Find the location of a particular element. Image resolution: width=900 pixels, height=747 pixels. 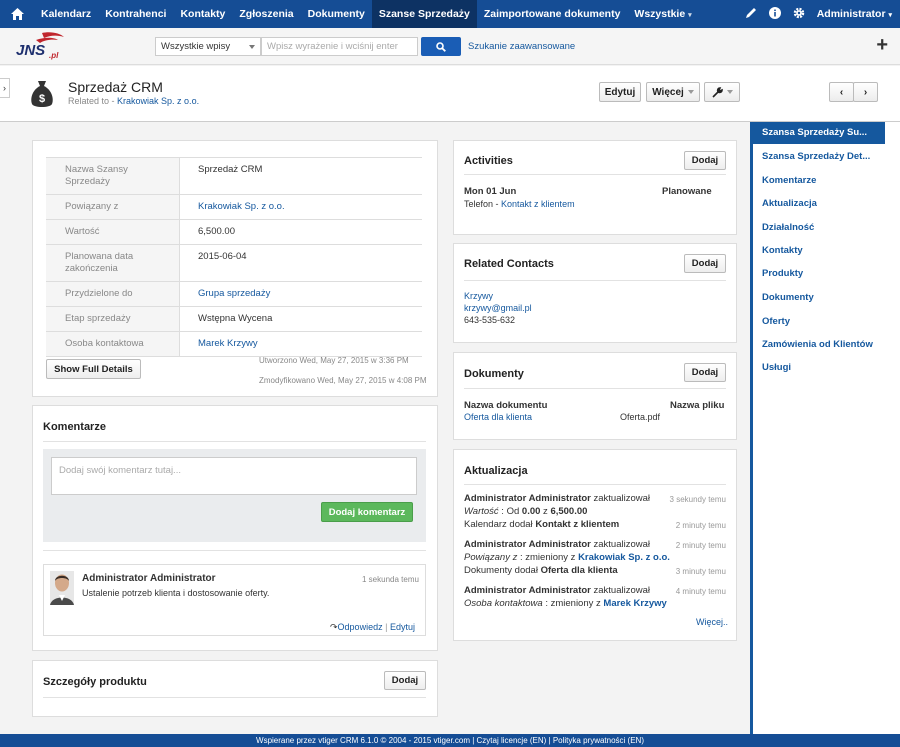

next-record-button: › is located at coordinates (865, 92).